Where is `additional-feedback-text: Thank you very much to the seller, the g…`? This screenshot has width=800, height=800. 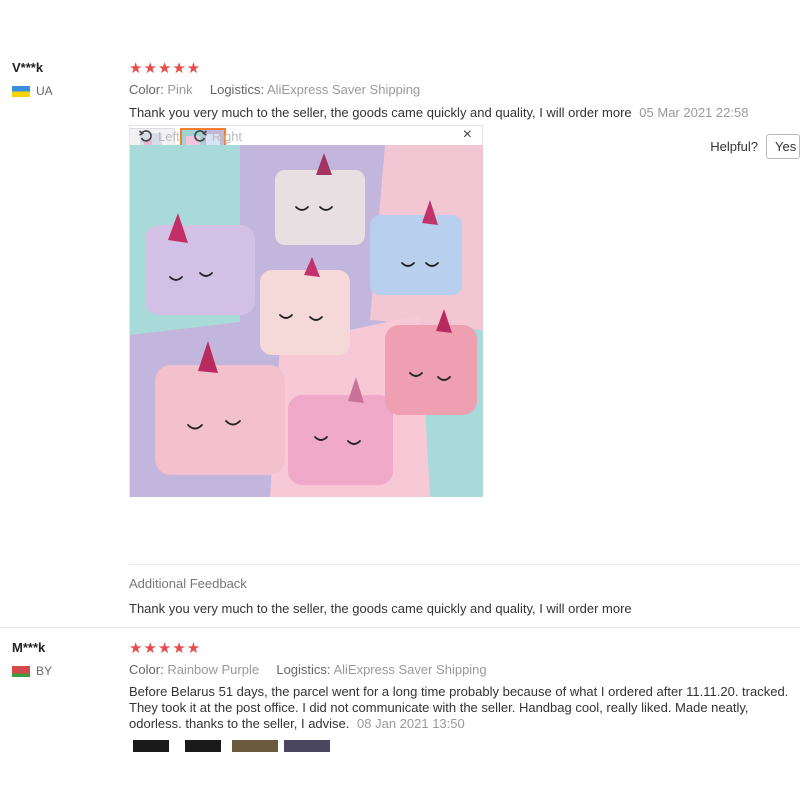 additional-feedback-text: Thank you very much to the seller, the g… is located at coordinates (380, 608).